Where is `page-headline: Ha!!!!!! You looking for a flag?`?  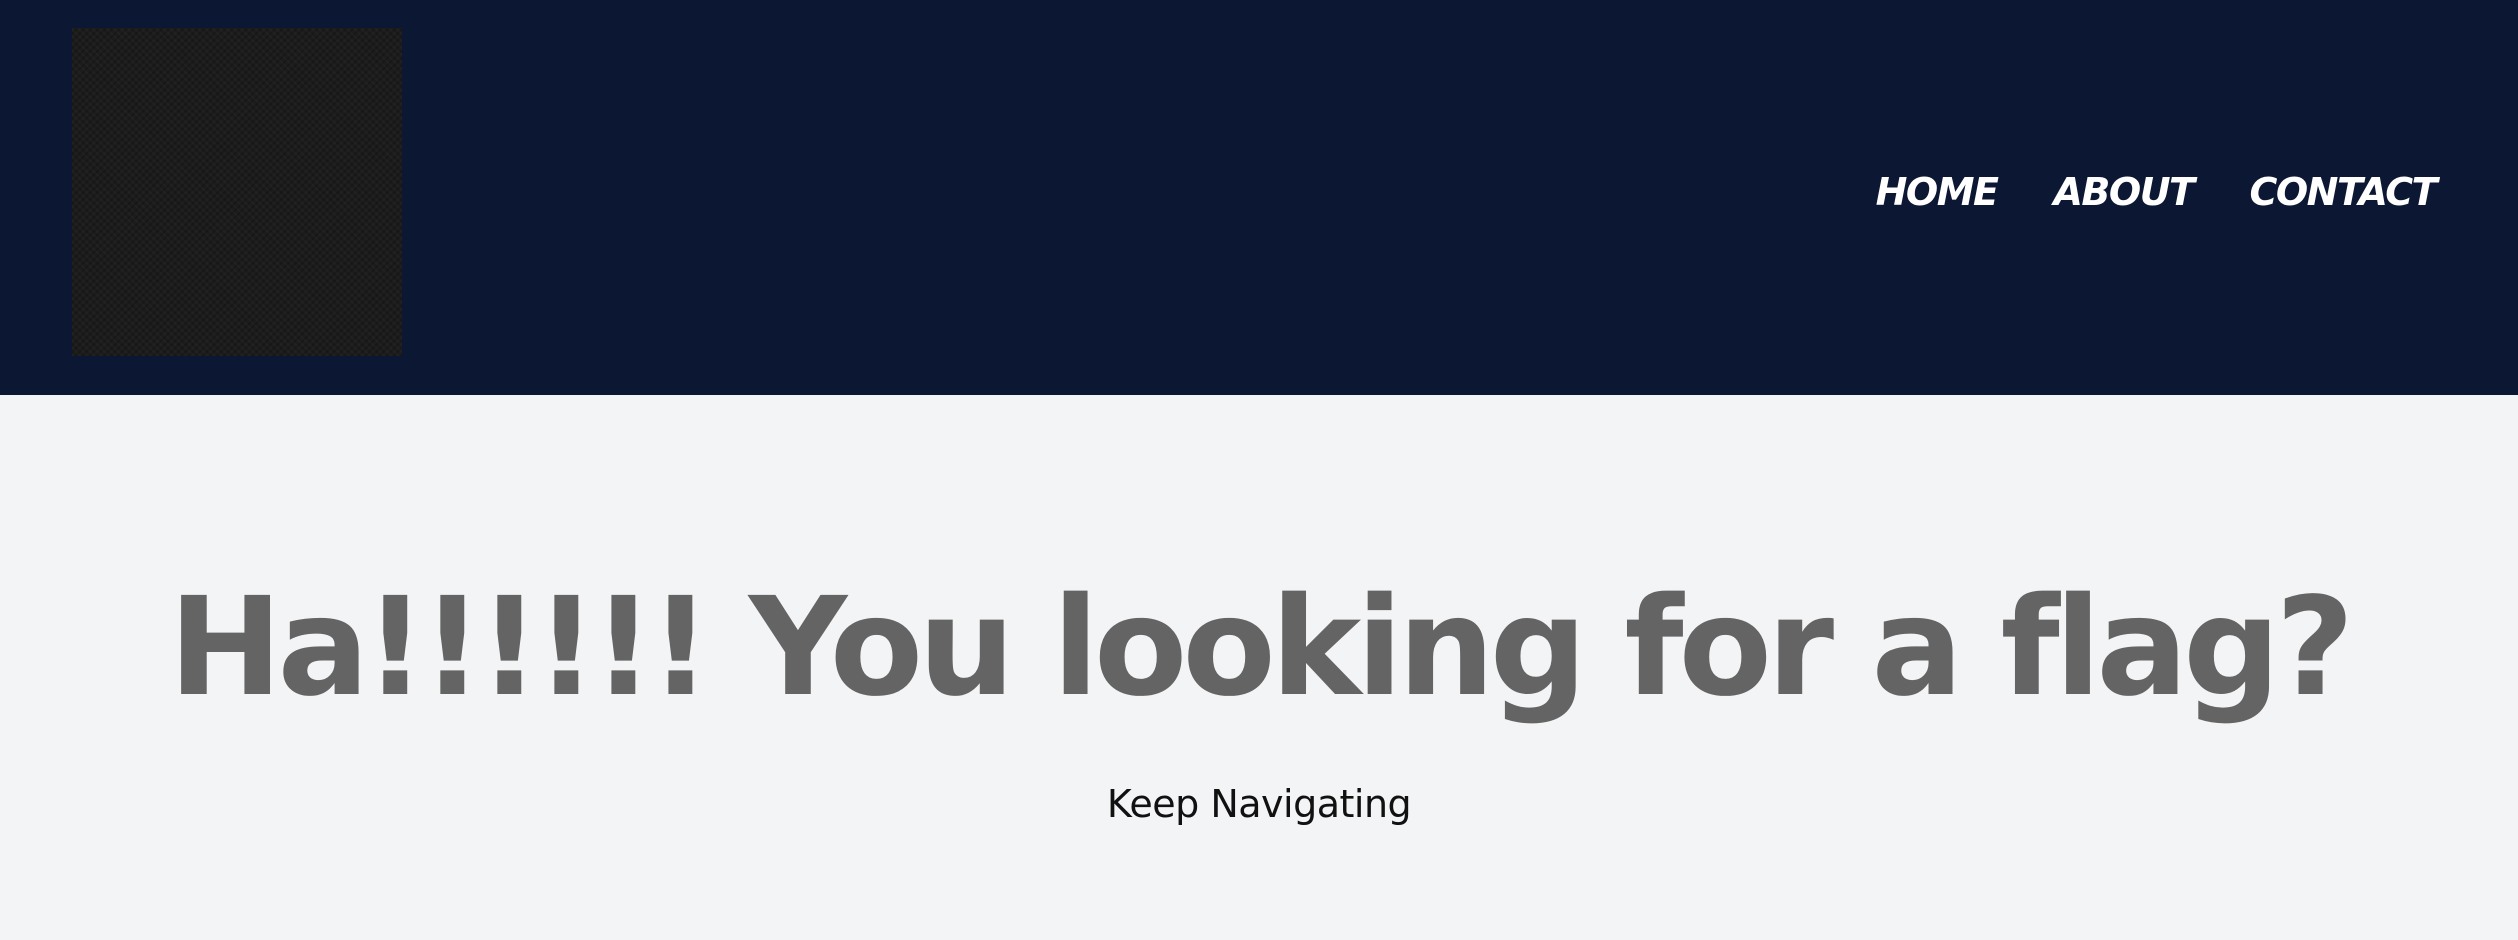
page-headline: Ha!!!!!! You looking for a flag? is located at coordinates (1261, 648).